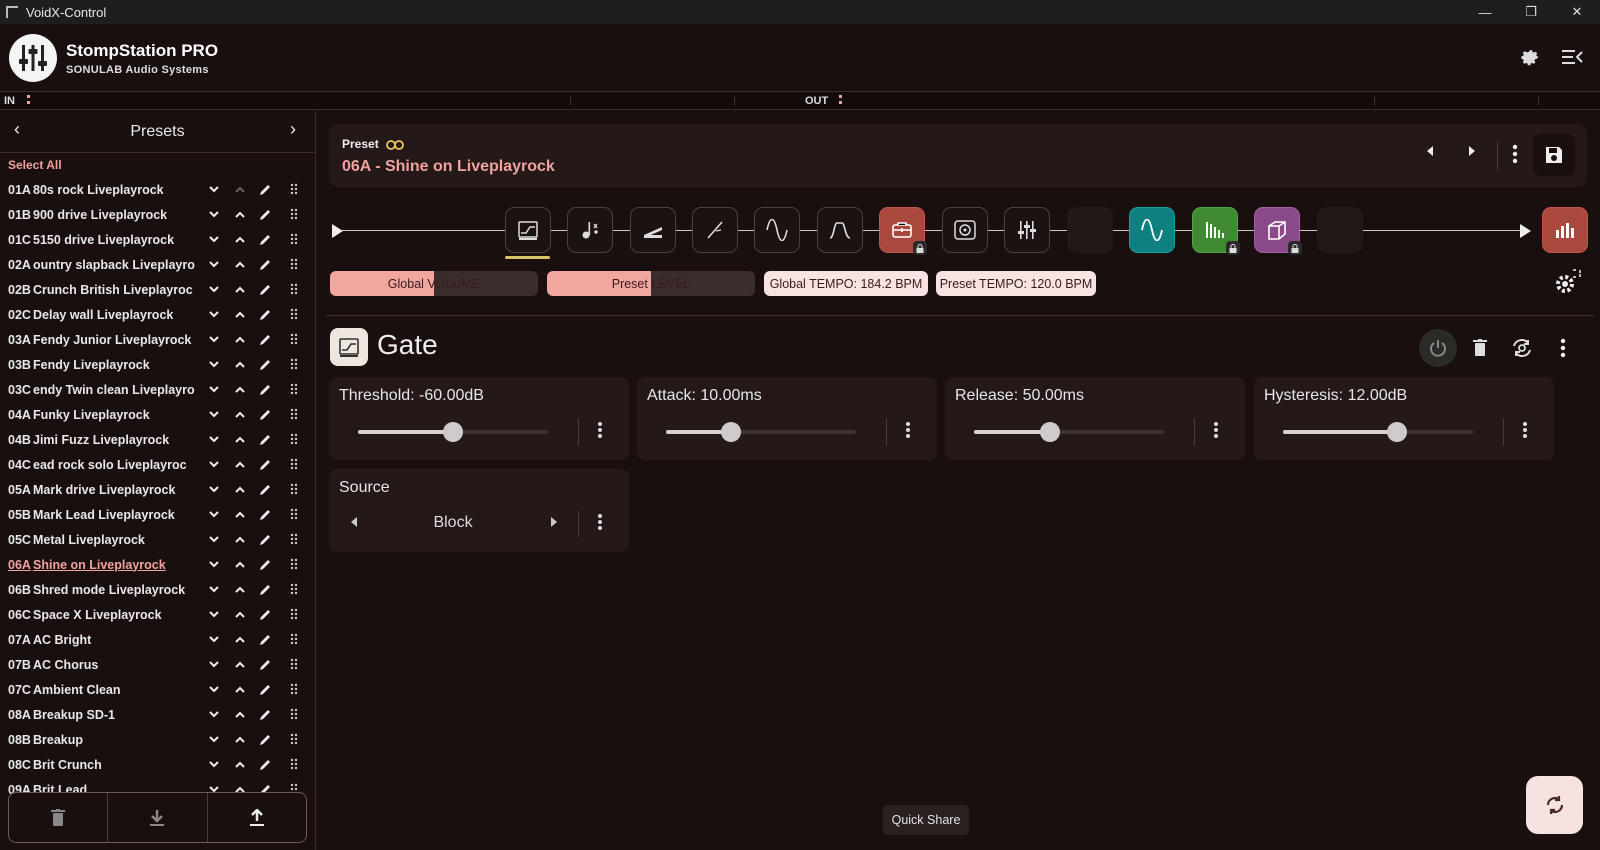 This screenshot has height=850, width=1600. What do you see at coordinates (157, 639) in the screenshot?
I see `preset-row: 07A AC Bright` at bounding box center [157, 639].